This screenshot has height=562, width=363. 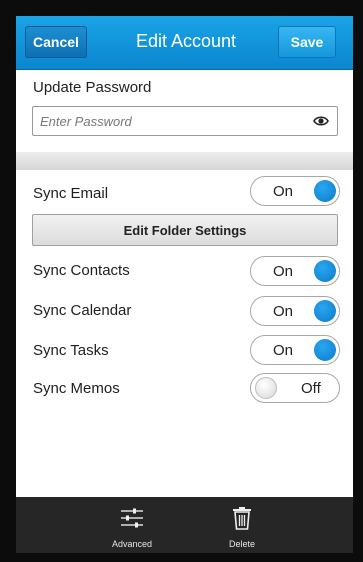 I want to click on sync-memos-toggle: Off, so click(x=295, y=388).